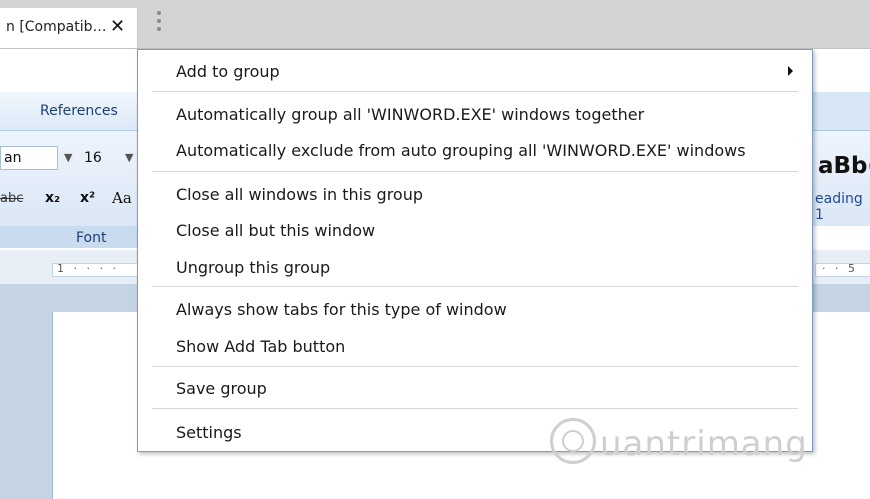 This screenshot has height=499, width=870. I want to click on font-name-value: an, so click(13, 158).